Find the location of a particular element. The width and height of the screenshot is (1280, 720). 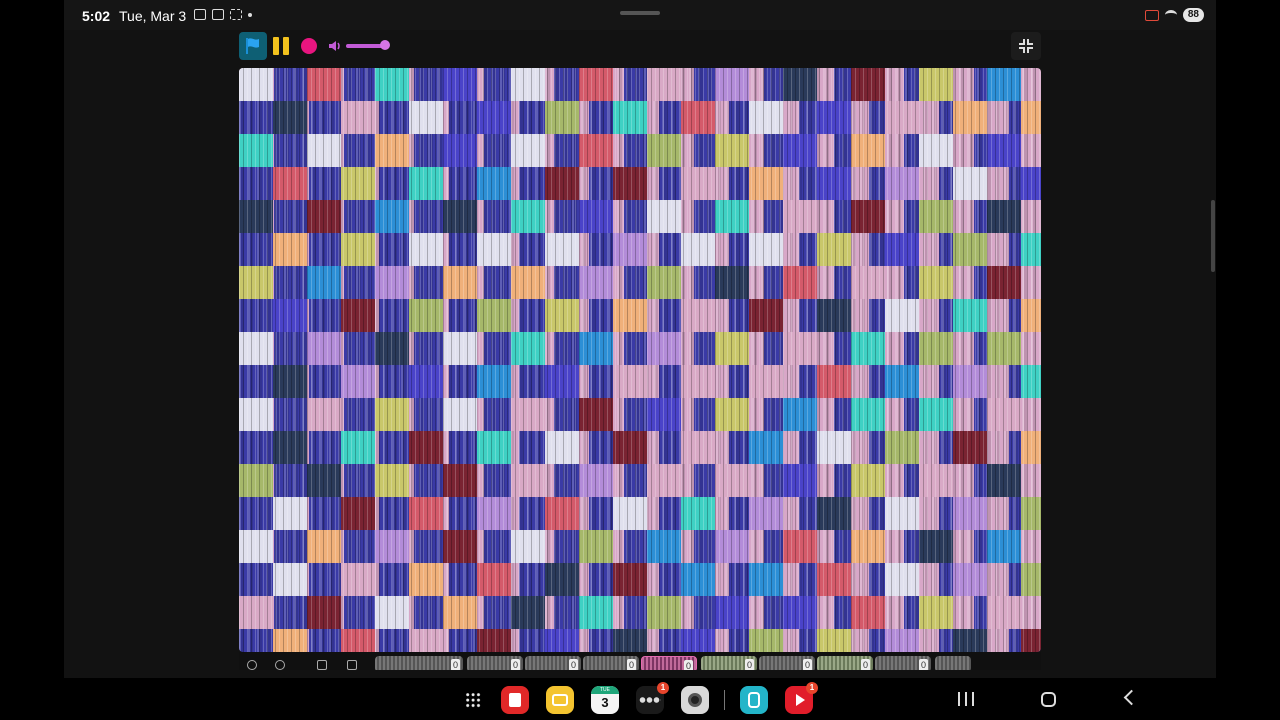

wifi-icon is located at coordinates (1170, 15).